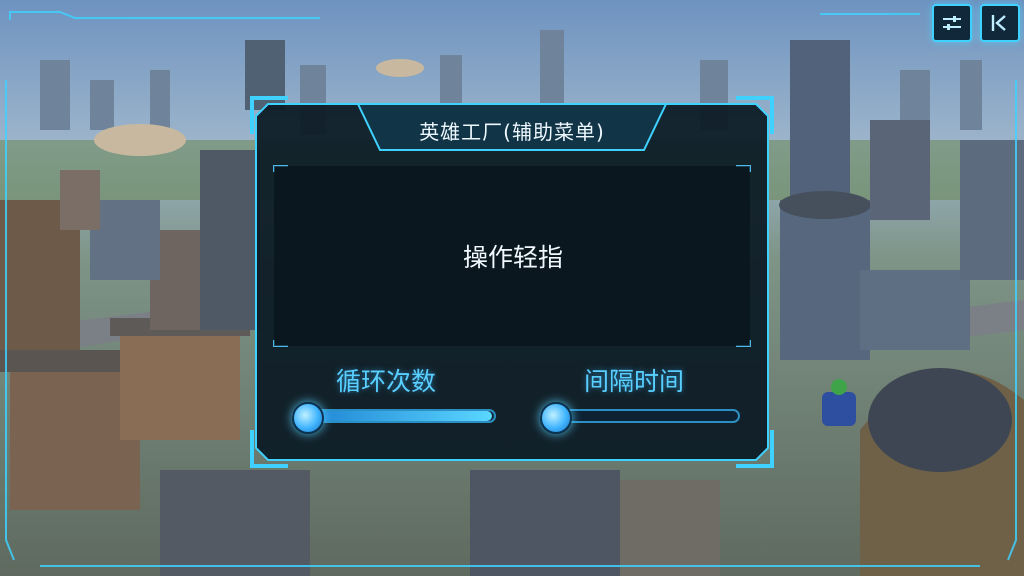 This screenshot has height=576, width=1024. I want to click on interval-time-thumb, so click(556, 418).